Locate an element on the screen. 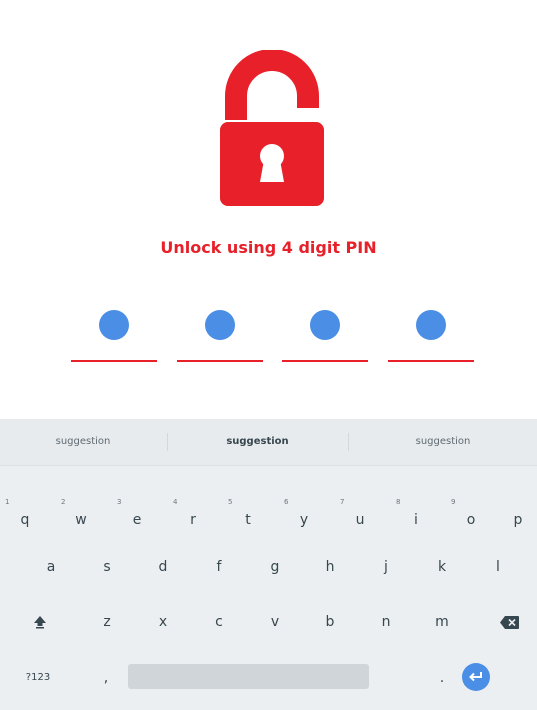 The width and height of the screenshot is (537, 710). key-a: a is located at coordinates (51, 567).